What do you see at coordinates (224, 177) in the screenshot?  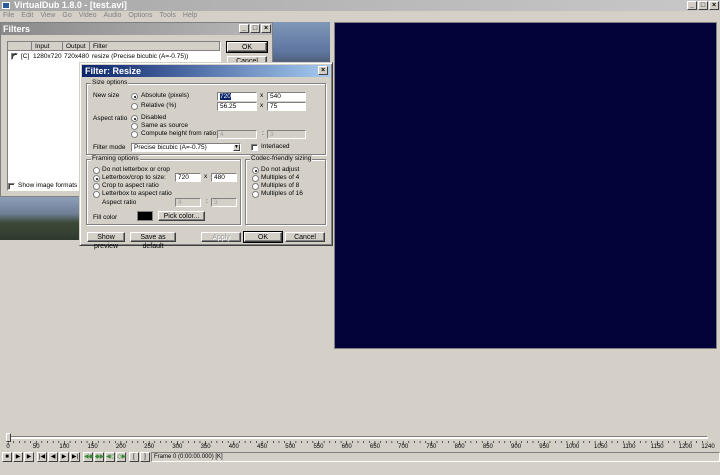 I see `frame-height-field: 480` at bounding box center [224, 177].